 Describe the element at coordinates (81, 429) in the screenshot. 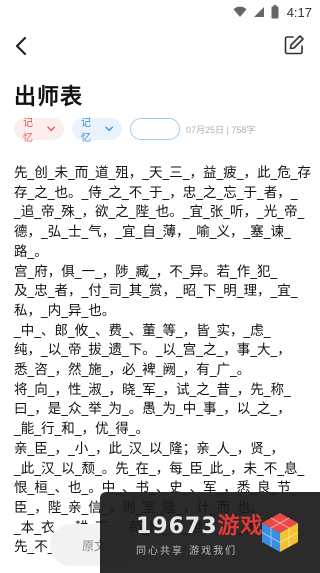

I see `text-line: _能_行_和_，优_得_。` at that location.